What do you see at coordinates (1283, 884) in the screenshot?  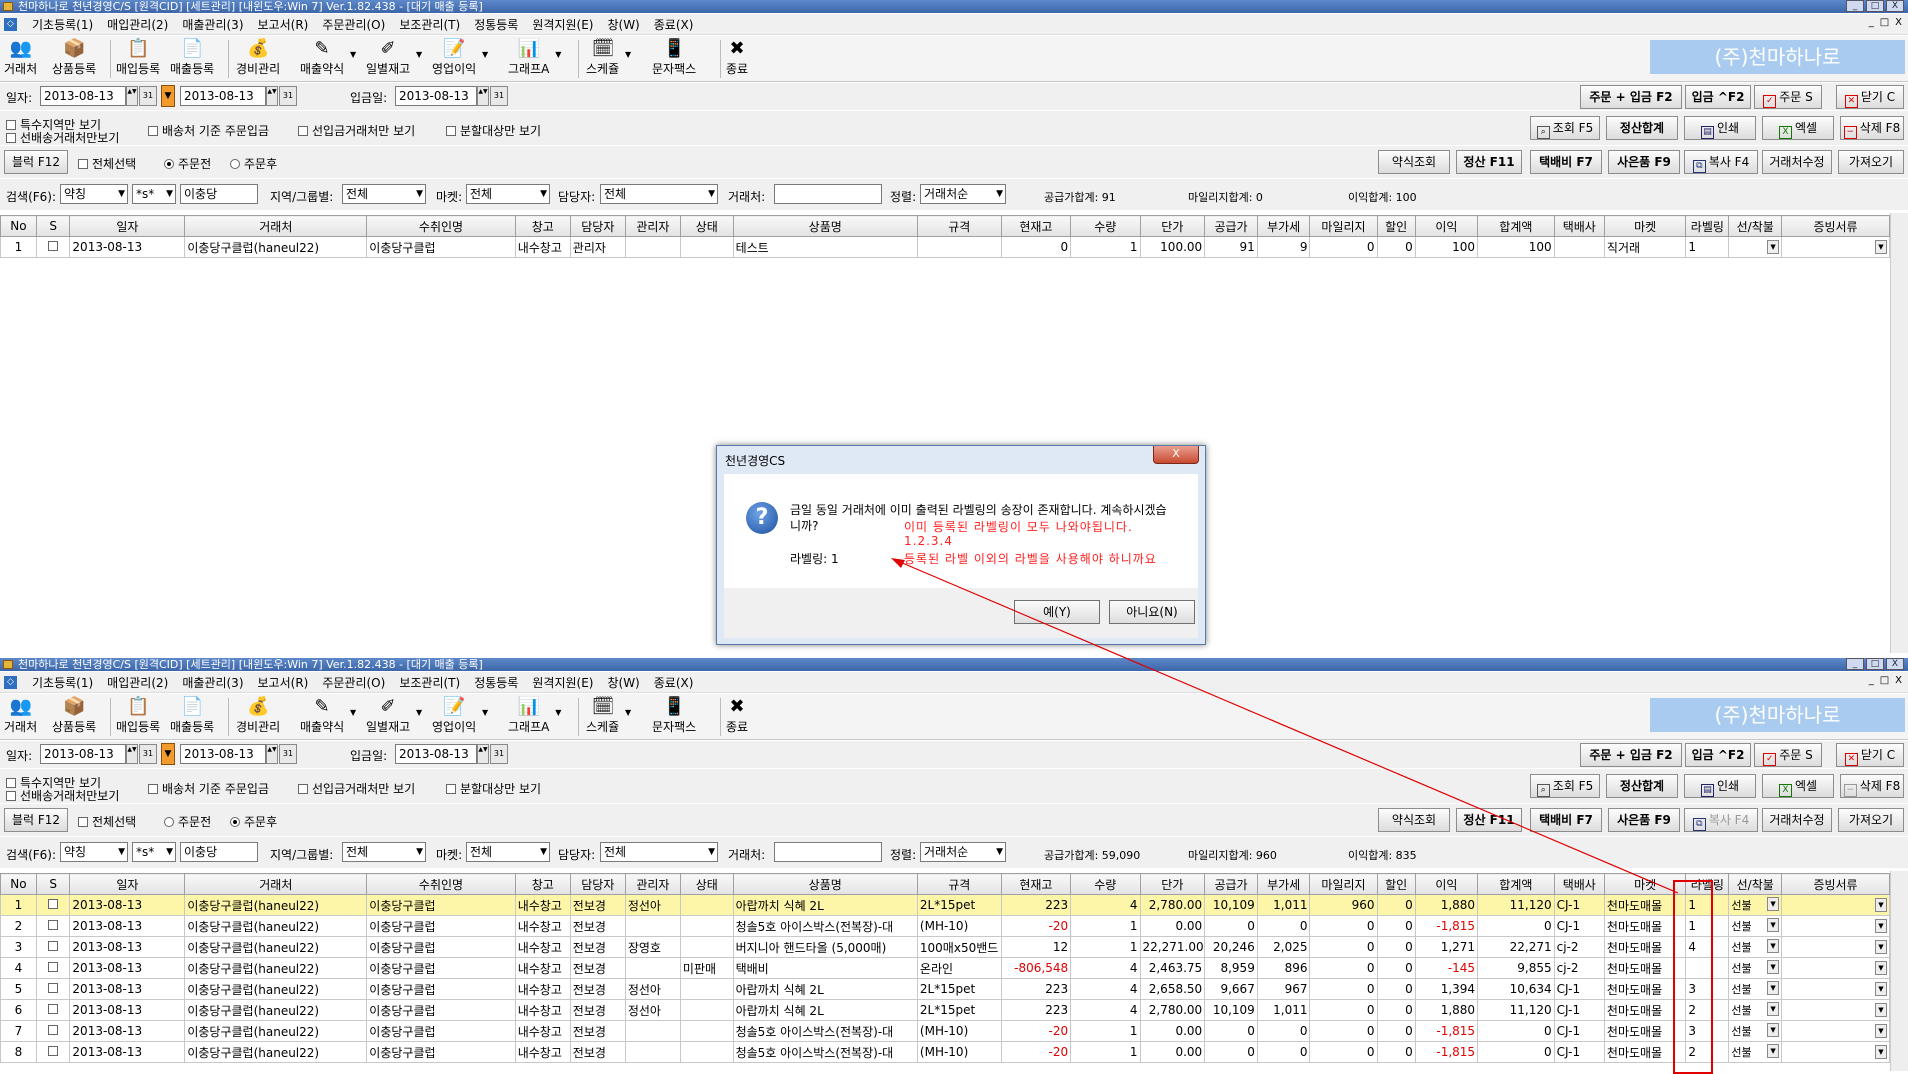 I see `column-header: 부가세` at bounding box center [1283, 884].